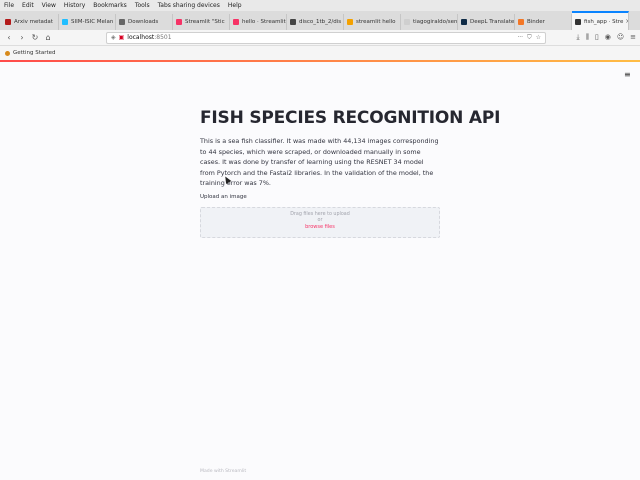  I want to click on browser-tab: Binder, so click(543, 22).